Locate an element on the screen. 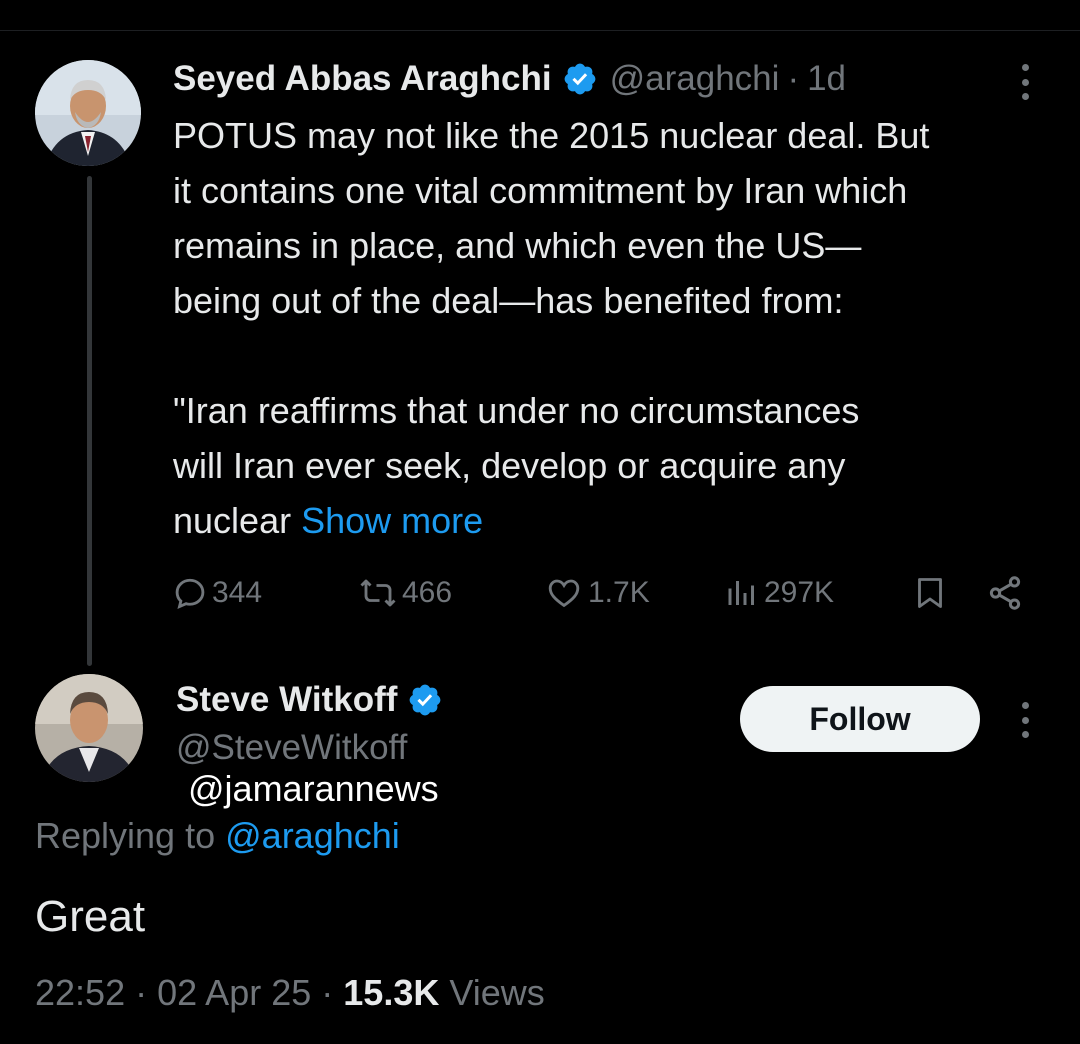 Image resolution: width=1080 pixels, height=1044 pixels. views-button: 297K is located at coordinates (779, 593).